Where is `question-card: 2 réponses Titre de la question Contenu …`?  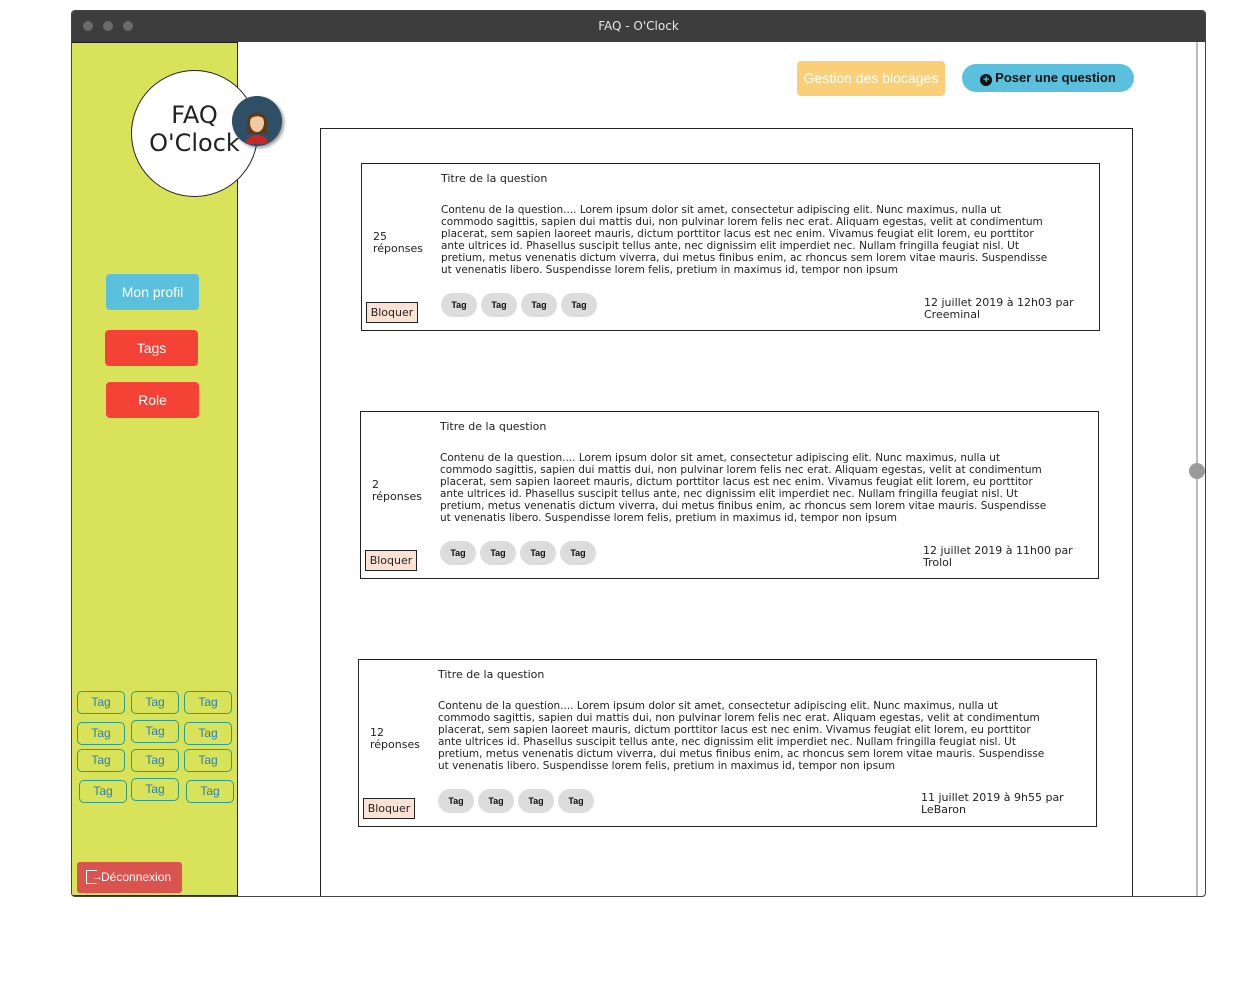
question-card: 2 réponses Titre de la question Contenu … is located at coordinates (729, 495).